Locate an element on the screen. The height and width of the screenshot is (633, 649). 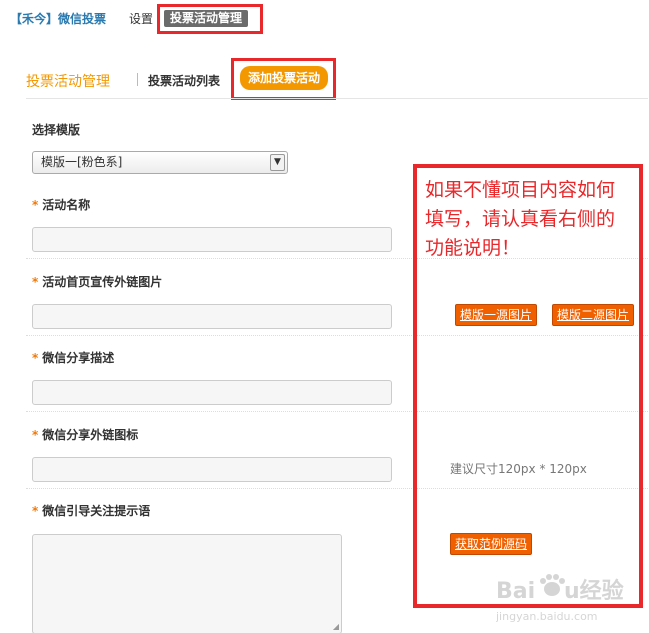
section-title: 投票活动管理 is located at coordinates (68, 82).